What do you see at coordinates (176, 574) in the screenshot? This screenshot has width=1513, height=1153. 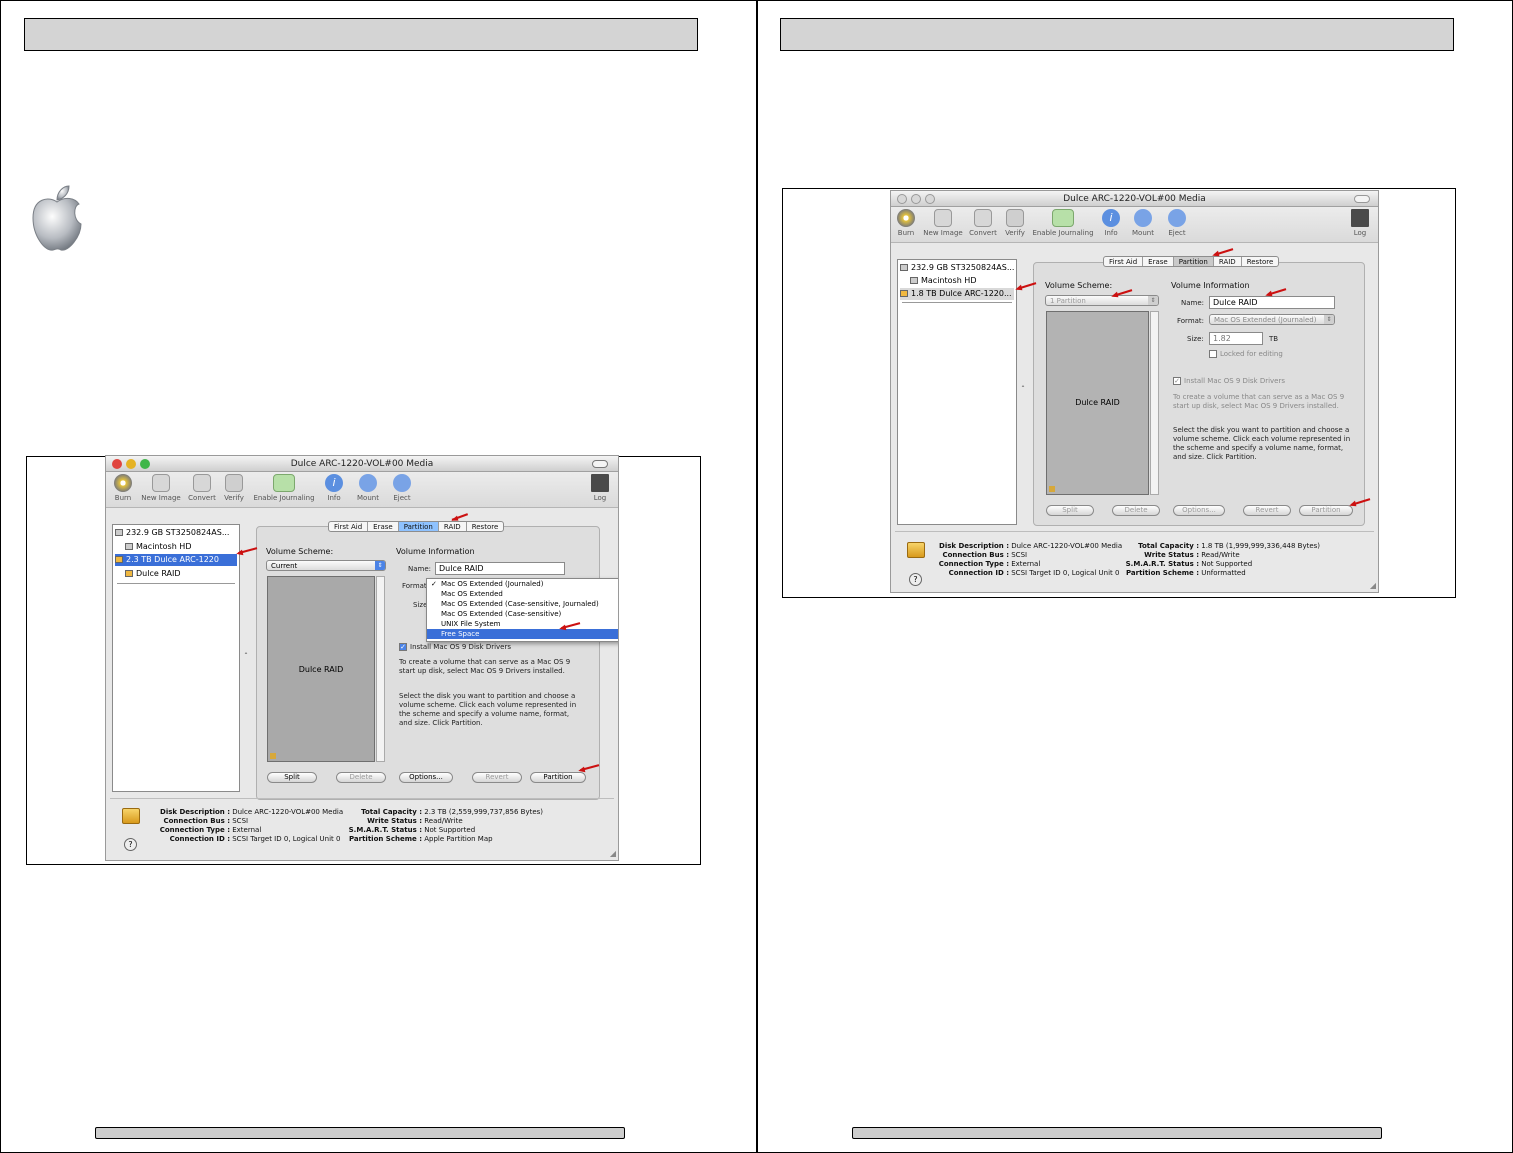 I see `disk-list-item: Dulce RAID` at bounding box center [176, 574].